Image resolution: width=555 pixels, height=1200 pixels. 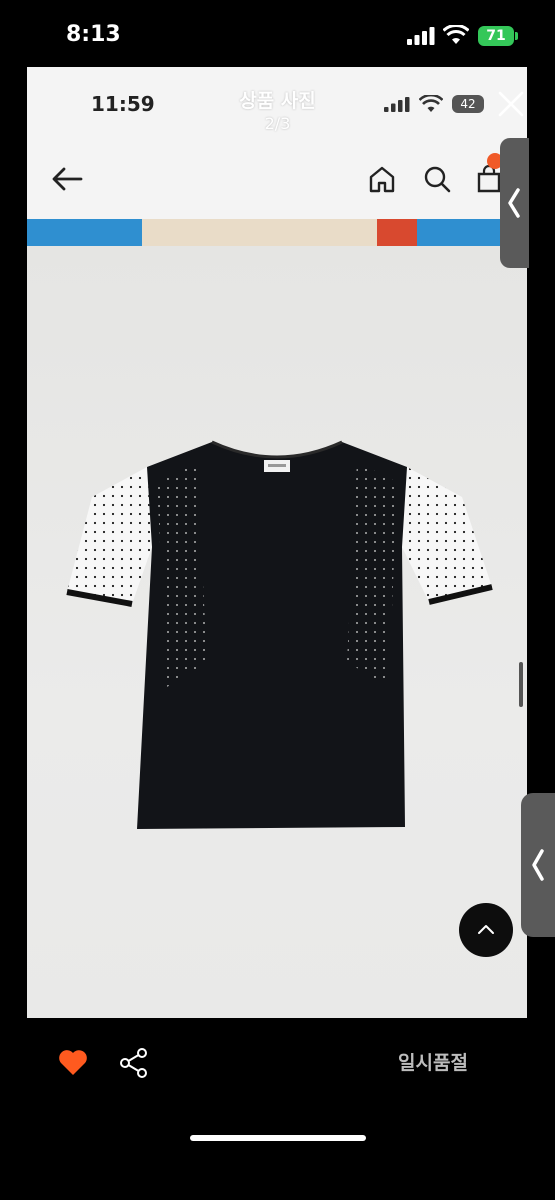 What do you see at coordinates (259, 232) in the screenshot?
I see `previous-image-strip-center` at bounding box center [259, 232].